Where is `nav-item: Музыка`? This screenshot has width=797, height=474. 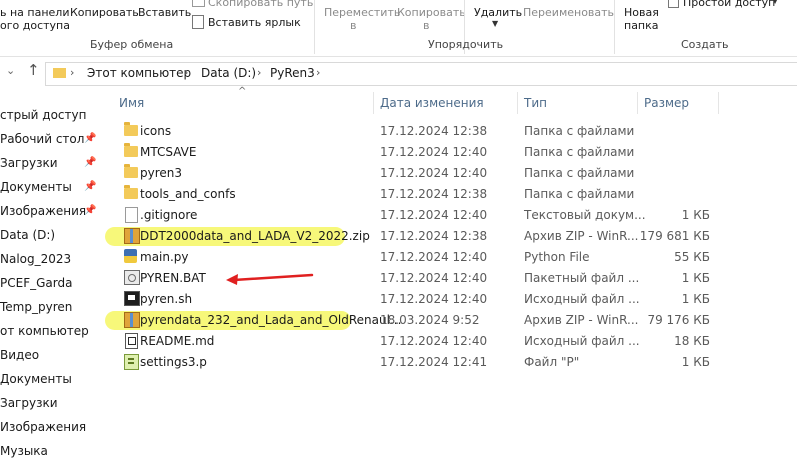 nav-item: Музыка is located at coordinates (24, 451).